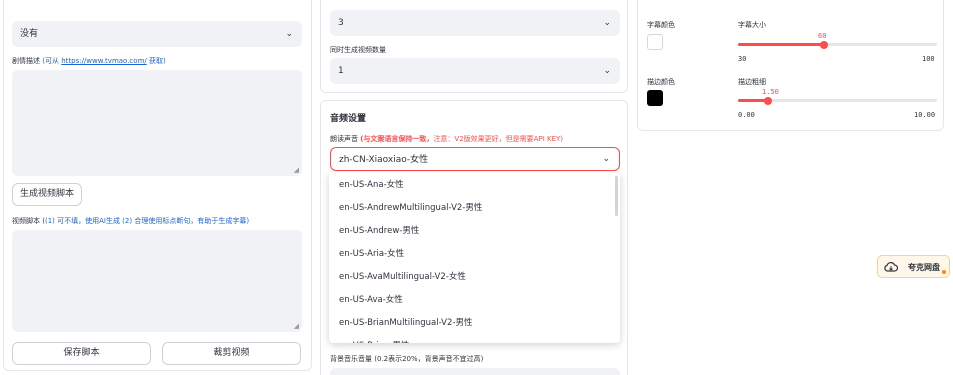 The width and height of the screenshot is (953, 375). I want to click on generate-script-label: 生成视频脚本, so click(46, 194).